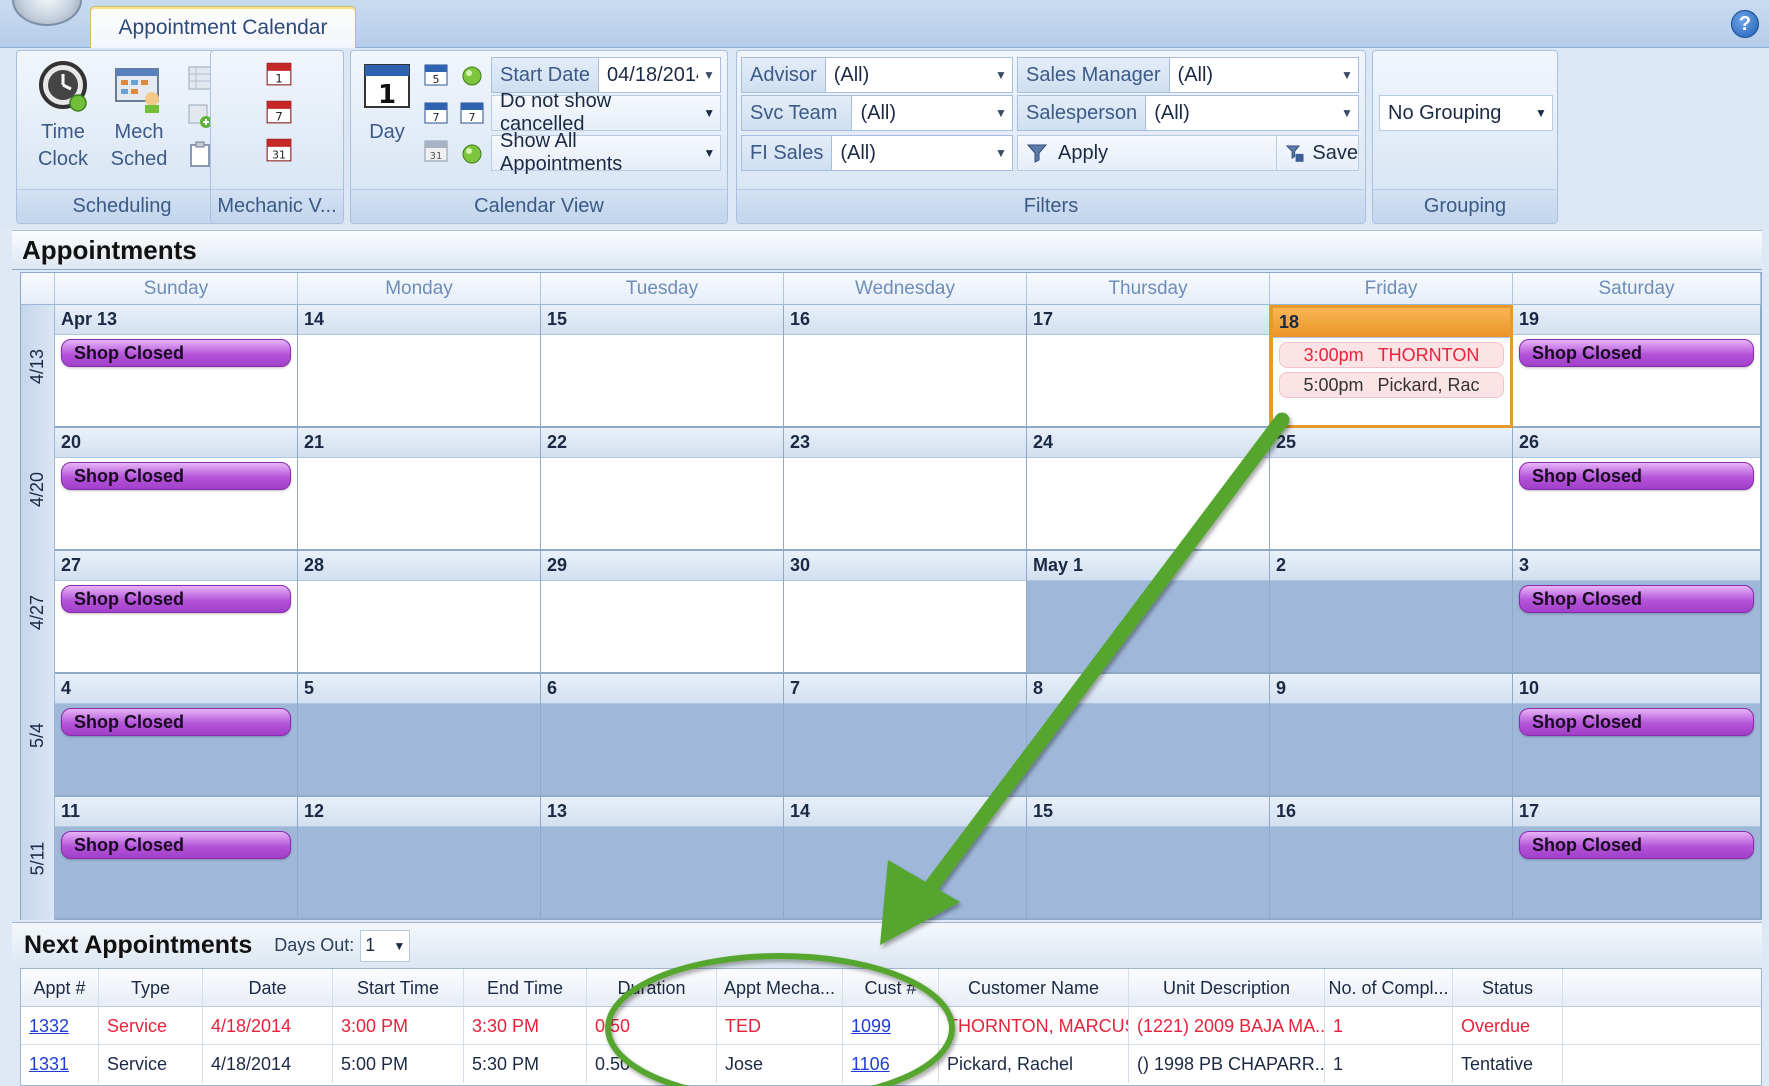  I want to click on start-date-value: 04/18/2014, so click(648, 75).